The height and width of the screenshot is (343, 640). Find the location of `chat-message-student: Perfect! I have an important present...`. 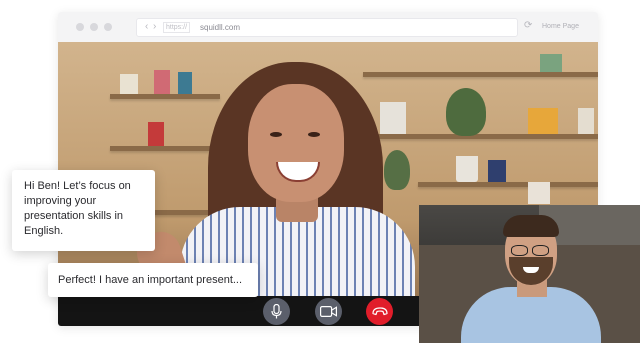

chat-message-student: Perfect! I have an important present... is located at coordinates (153, 280).